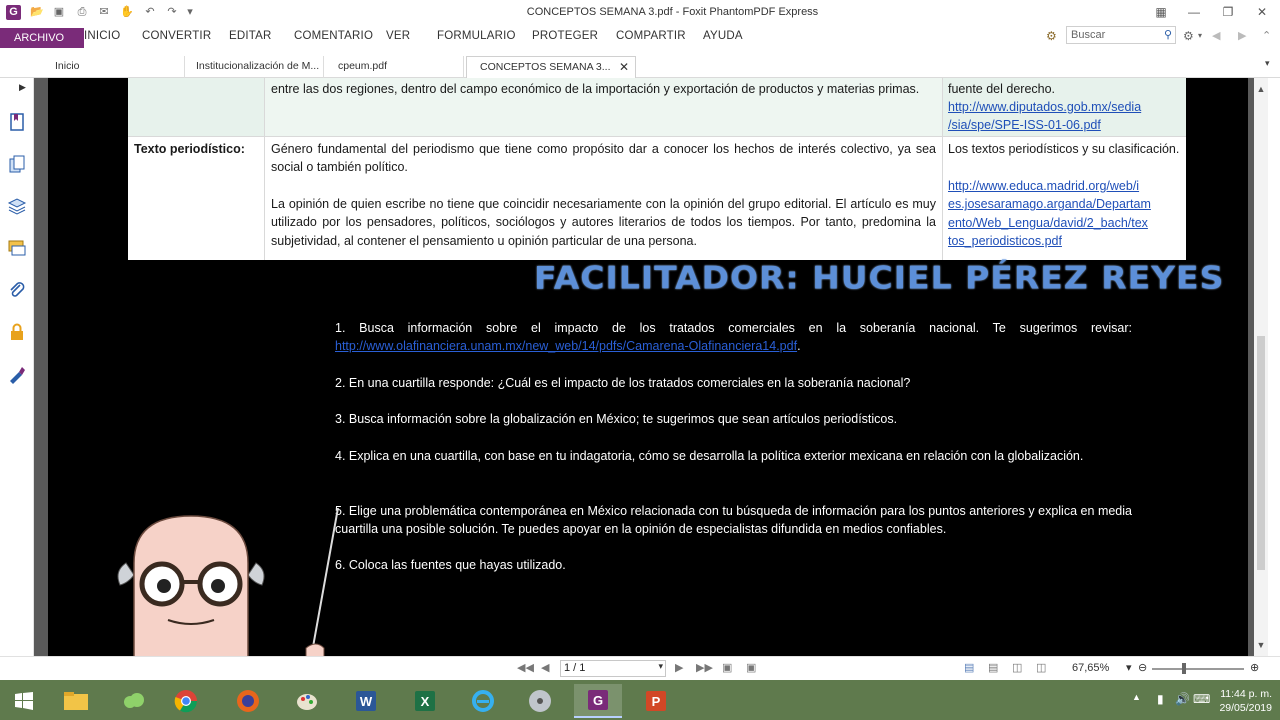 The width and height of the screenshot is (1280, 720). What do you see at coordinates (1168, 34) in the screenshot?
I see `search-icon: ⚲` at bounding box center [1168, 34].